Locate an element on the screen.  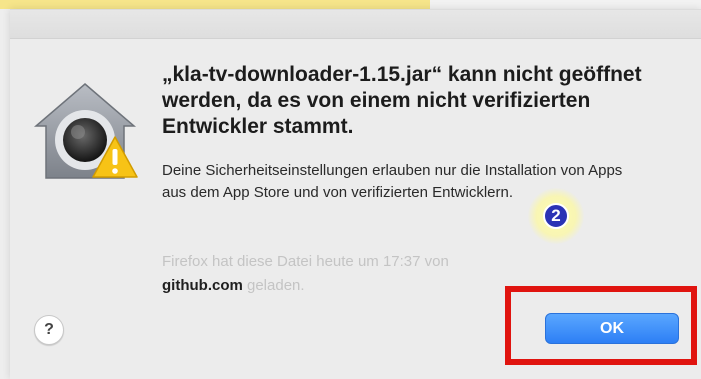
dialog-titlebar is located at coordinates (355, 24).